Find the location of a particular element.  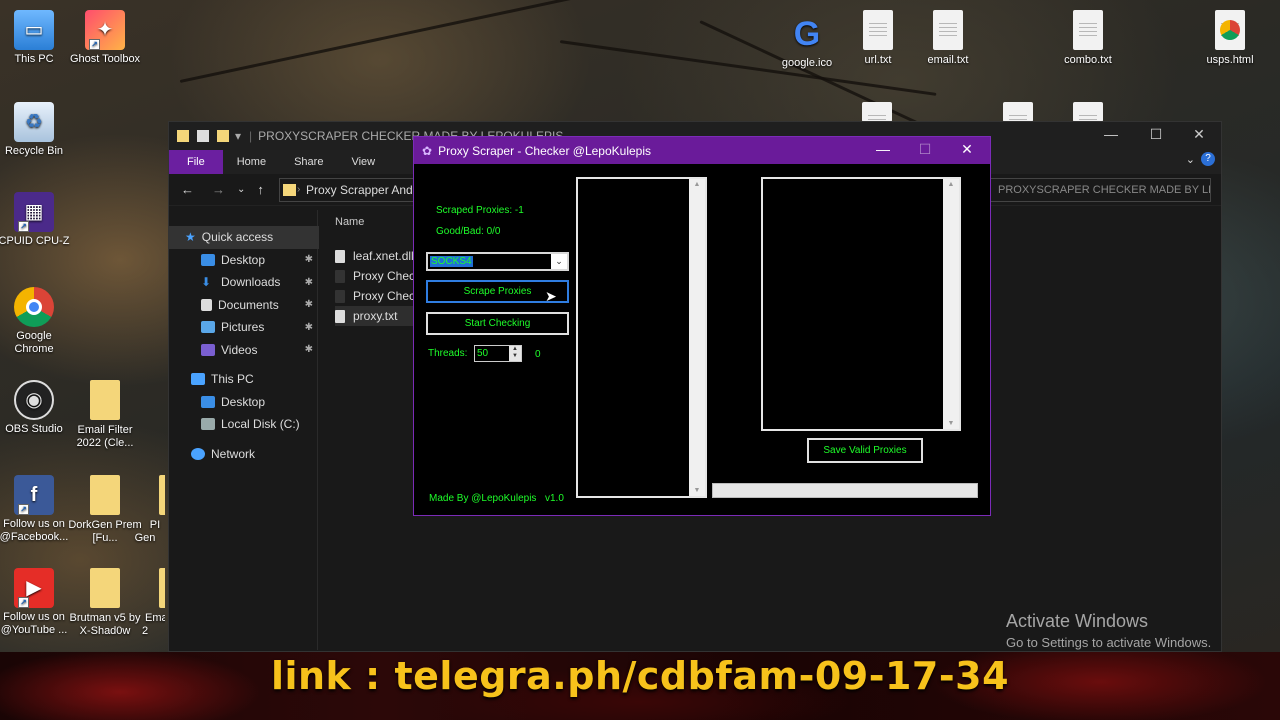

desktop-icon-label: combo.txt is located at coordinates (1088, 60).